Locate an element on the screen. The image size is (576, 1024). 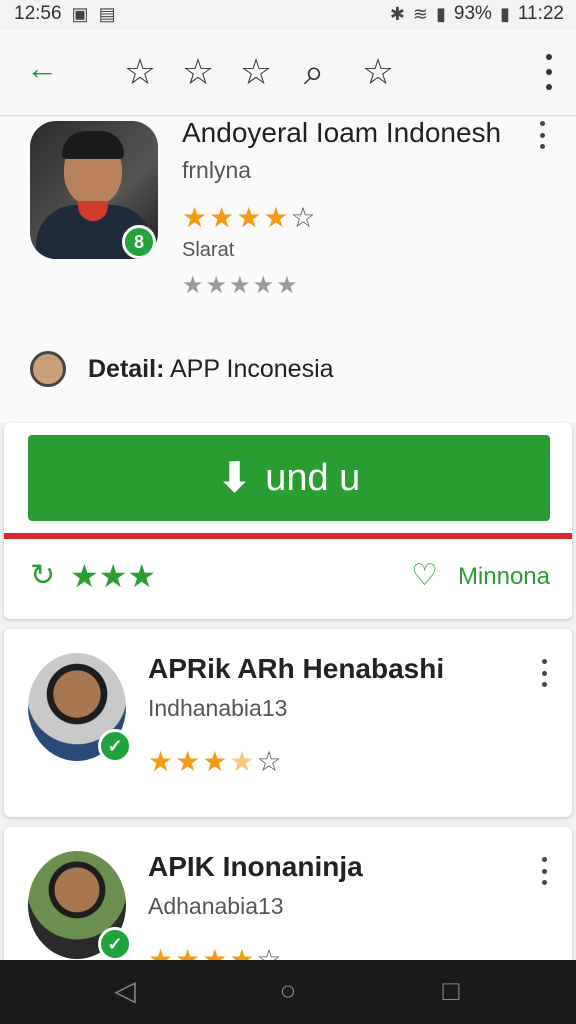
install-footer: ↻ ★★★ ♡ Minnona is located at coordinates (290, 577).